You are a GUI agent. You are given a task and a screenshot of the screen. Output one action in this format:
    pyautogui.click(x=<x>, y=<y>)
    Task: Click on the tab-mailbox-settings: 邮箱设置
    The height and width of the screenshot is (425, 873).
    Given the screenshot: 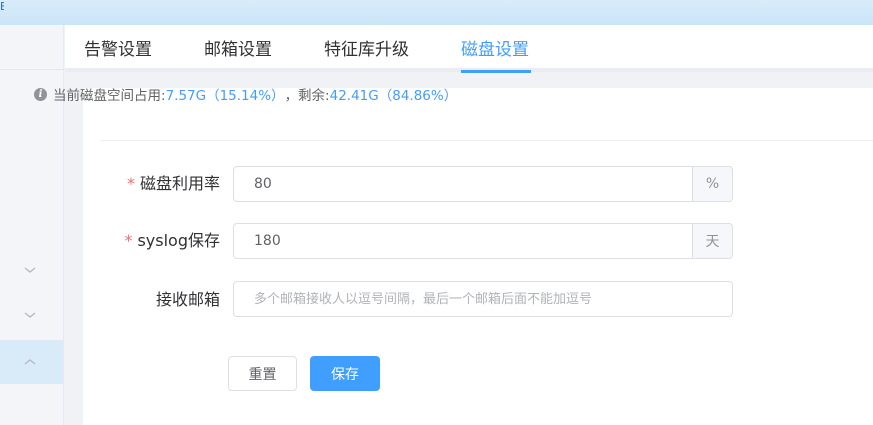 What is the action you would take?
    pyautogui.click(x=238, y=50)
    